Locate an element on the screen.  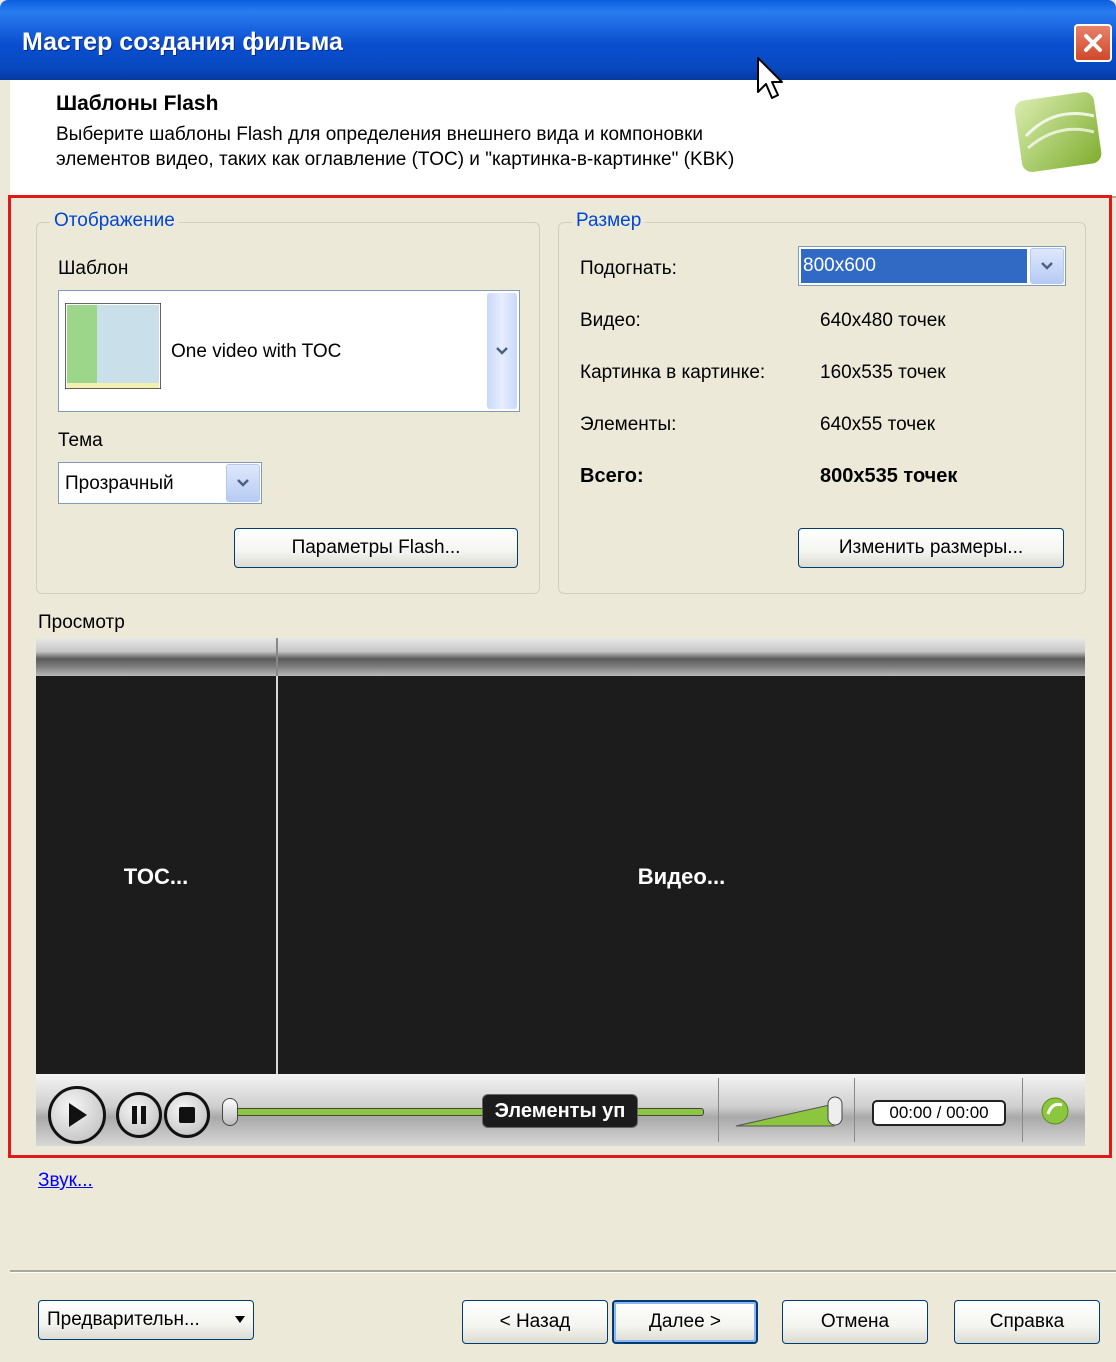
fit-dropdown-button is located at coordinates (1047, 266).